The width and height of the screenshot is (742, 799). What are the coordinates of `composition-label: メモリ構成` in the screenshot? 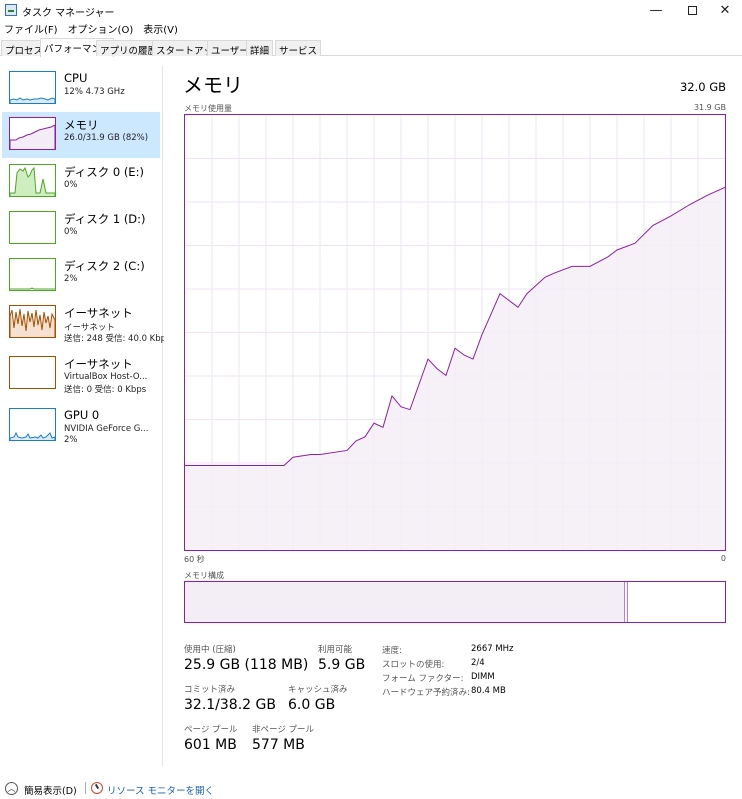 It's located at (204, 575).